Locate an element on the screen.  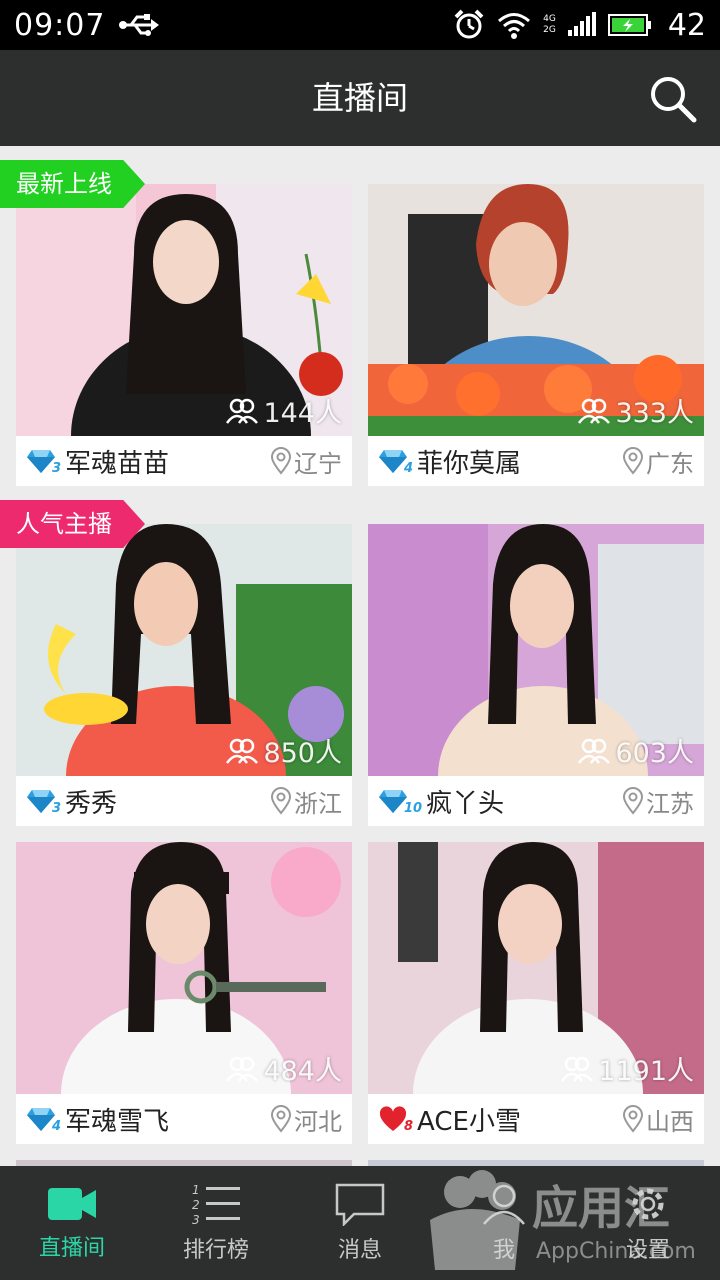
host-name: 秀秀 is located at coordinates (91, 803).